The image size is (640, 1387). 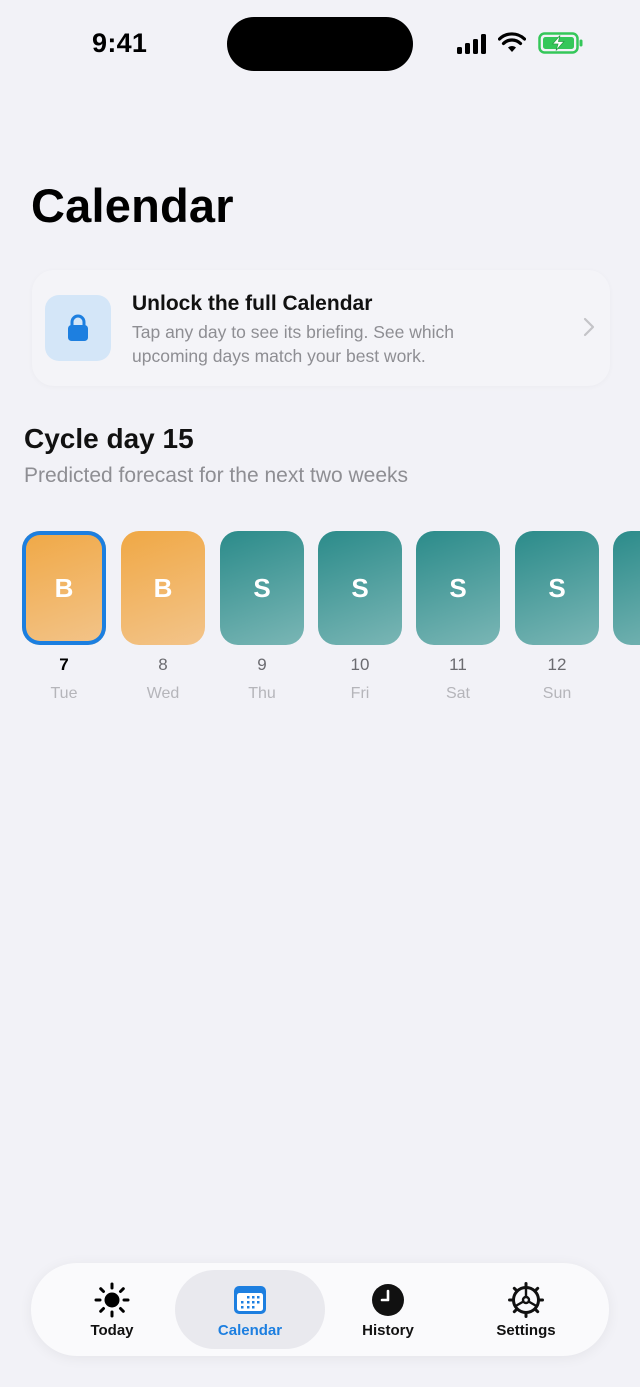 What do you see at coordinates (557, 693) in the screenshot?
I see `day-weekday: Sun` at bounding box center [557, 693].